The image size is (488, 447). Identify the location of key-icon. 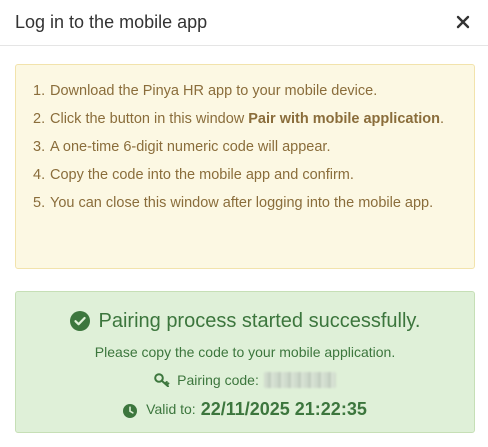
(162, 380).